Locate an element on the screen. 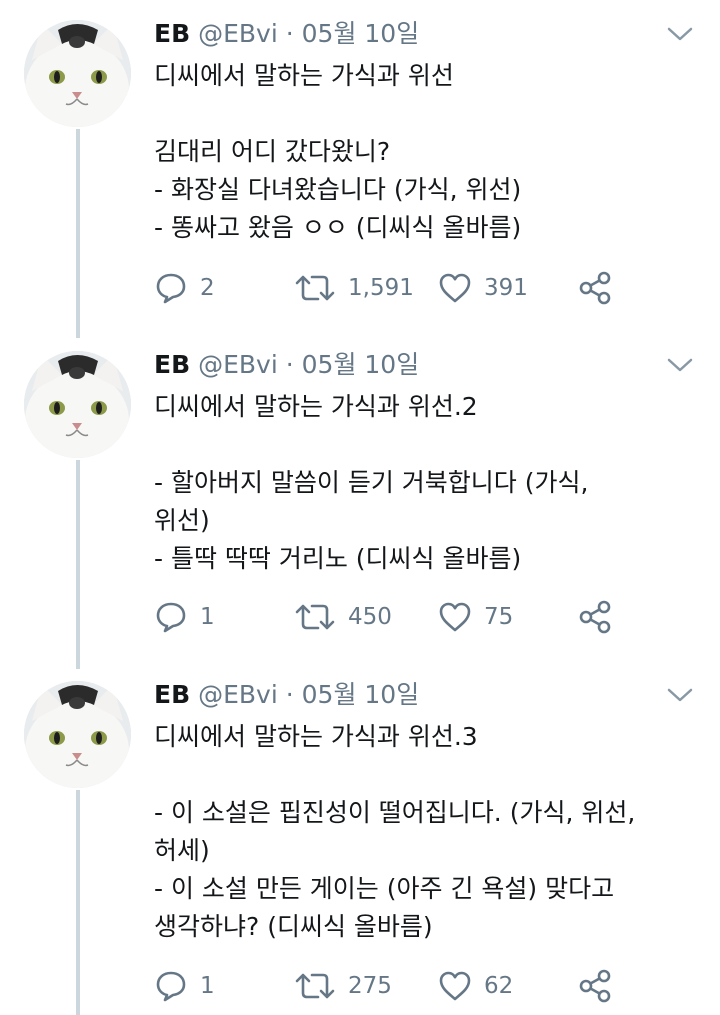  text-line: 생각하냐? (디씨식 올바름) is located at coordinates (293, 926).